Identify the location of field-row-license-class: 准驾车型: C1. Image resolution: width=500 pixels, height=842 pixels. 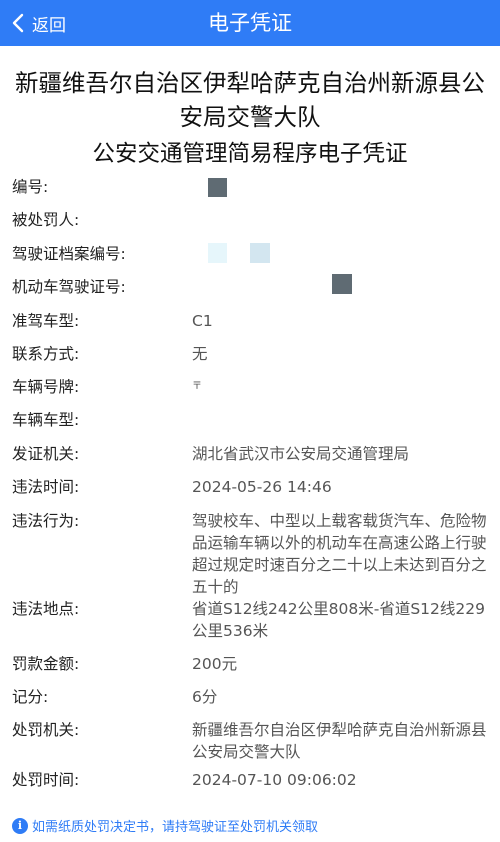
(250, 326).